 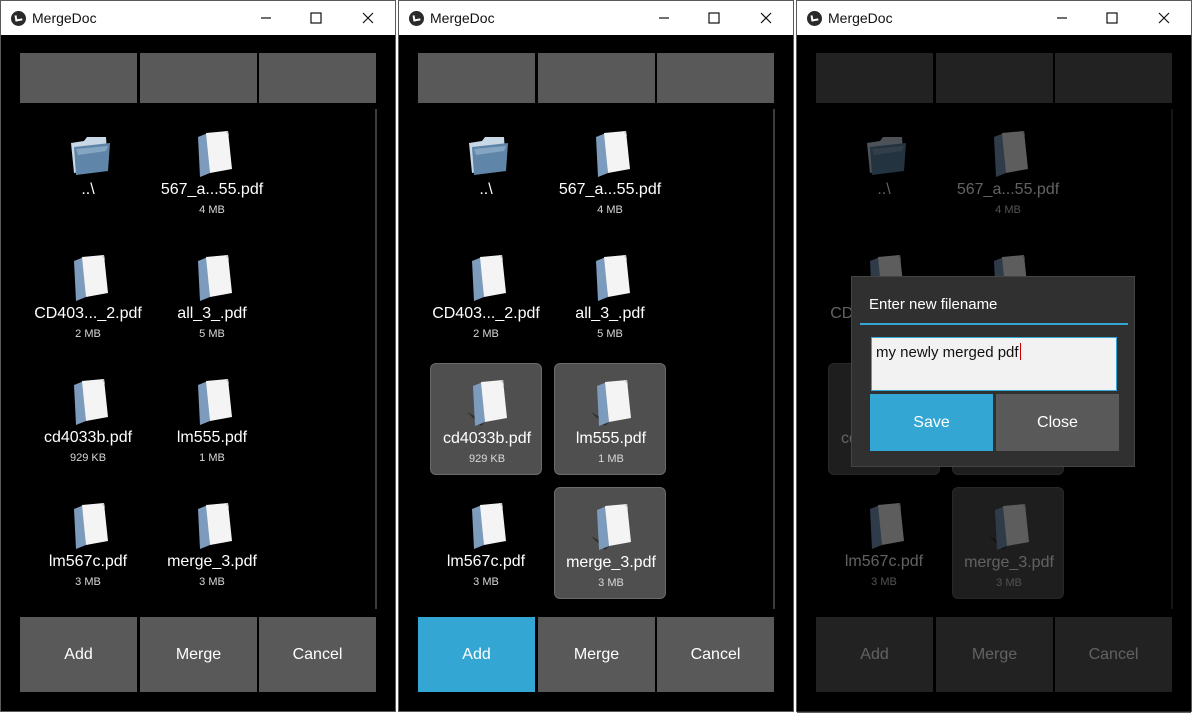 I want to click on file-item-selected: merge_3.pdf 3 MB, so click(x=610, y=543).